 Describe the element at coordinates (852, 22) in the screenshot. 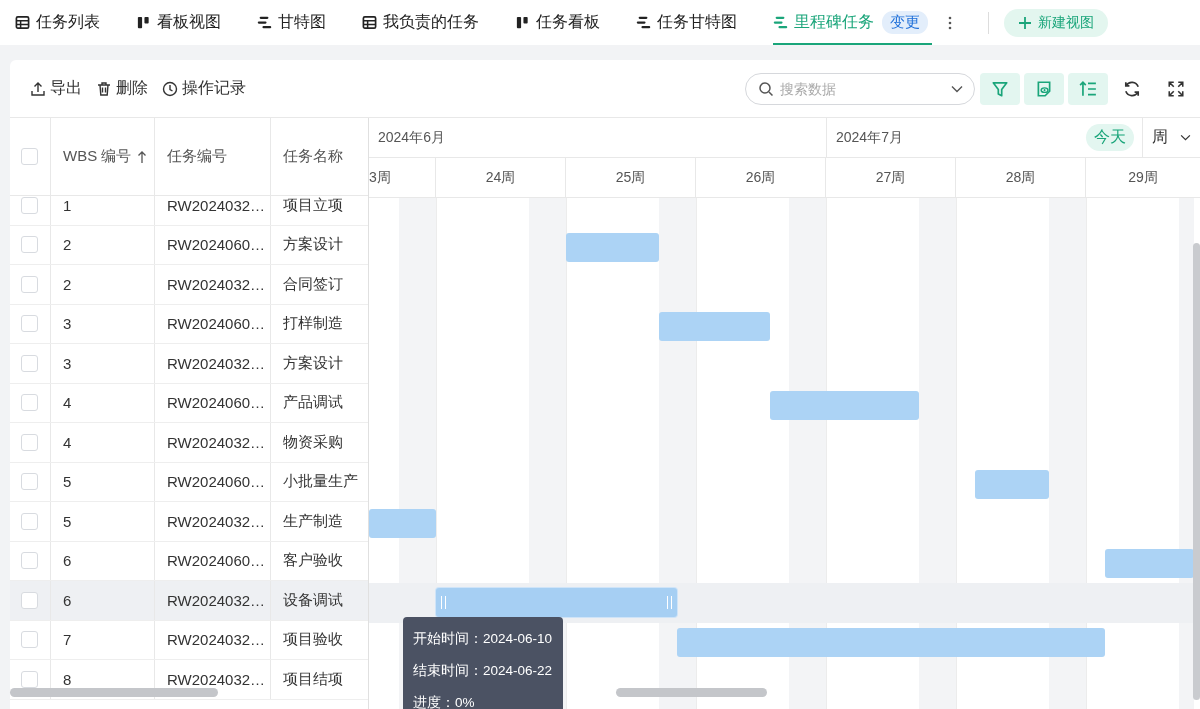

I see `view-tab: 里程碑任务 变更` at that location.